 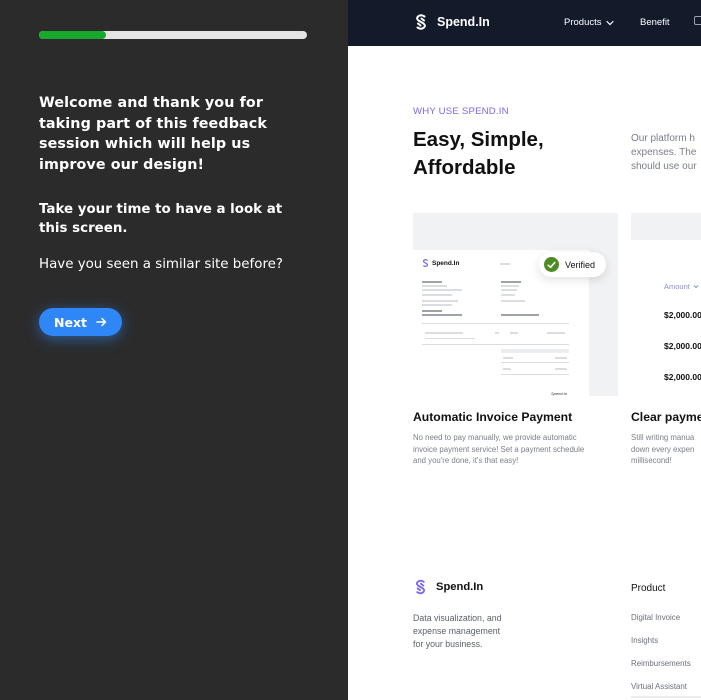 I want to click on progress-bar-fill, so click(x=72, y=35).